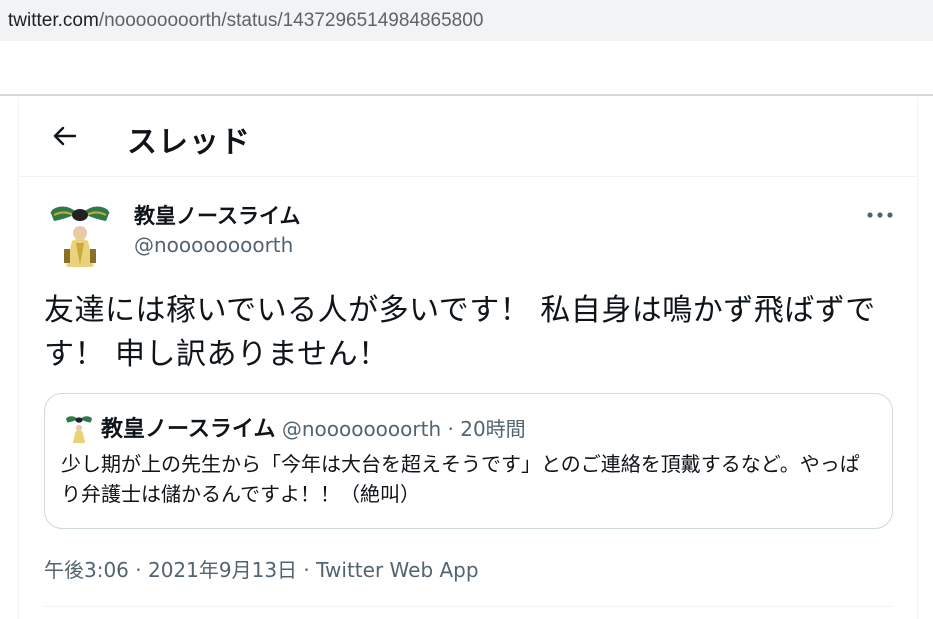  What do you see at coordinates (213, 245) in the screenshot?
I see `author-handle: @noooooooorth` at bounding box center [213, 245].